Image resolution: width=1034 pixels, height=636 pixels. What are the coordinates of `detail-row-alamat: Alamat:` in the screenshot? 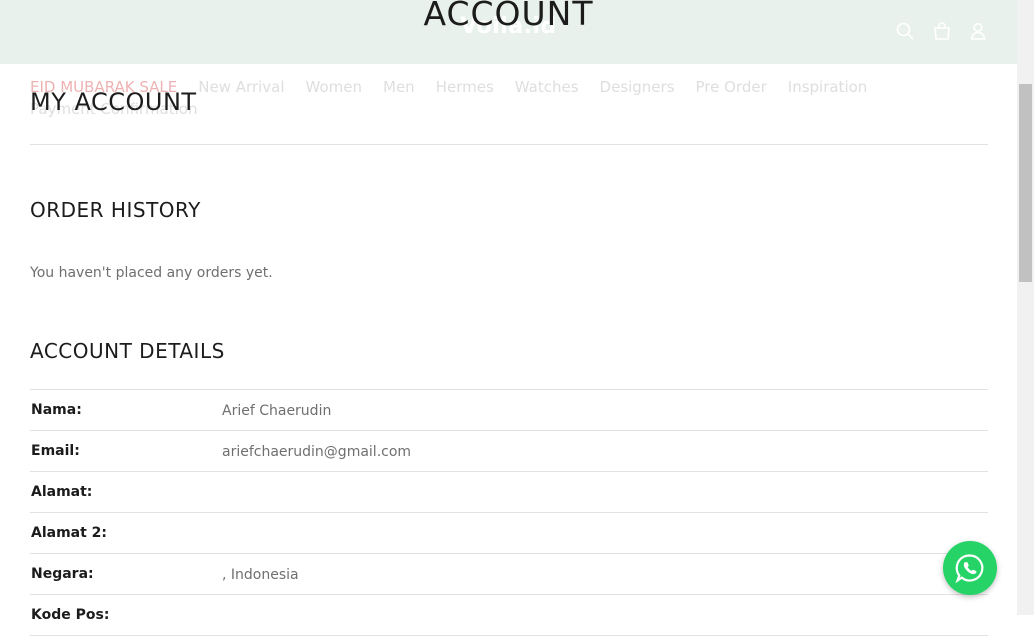 It's located at (509, 492).